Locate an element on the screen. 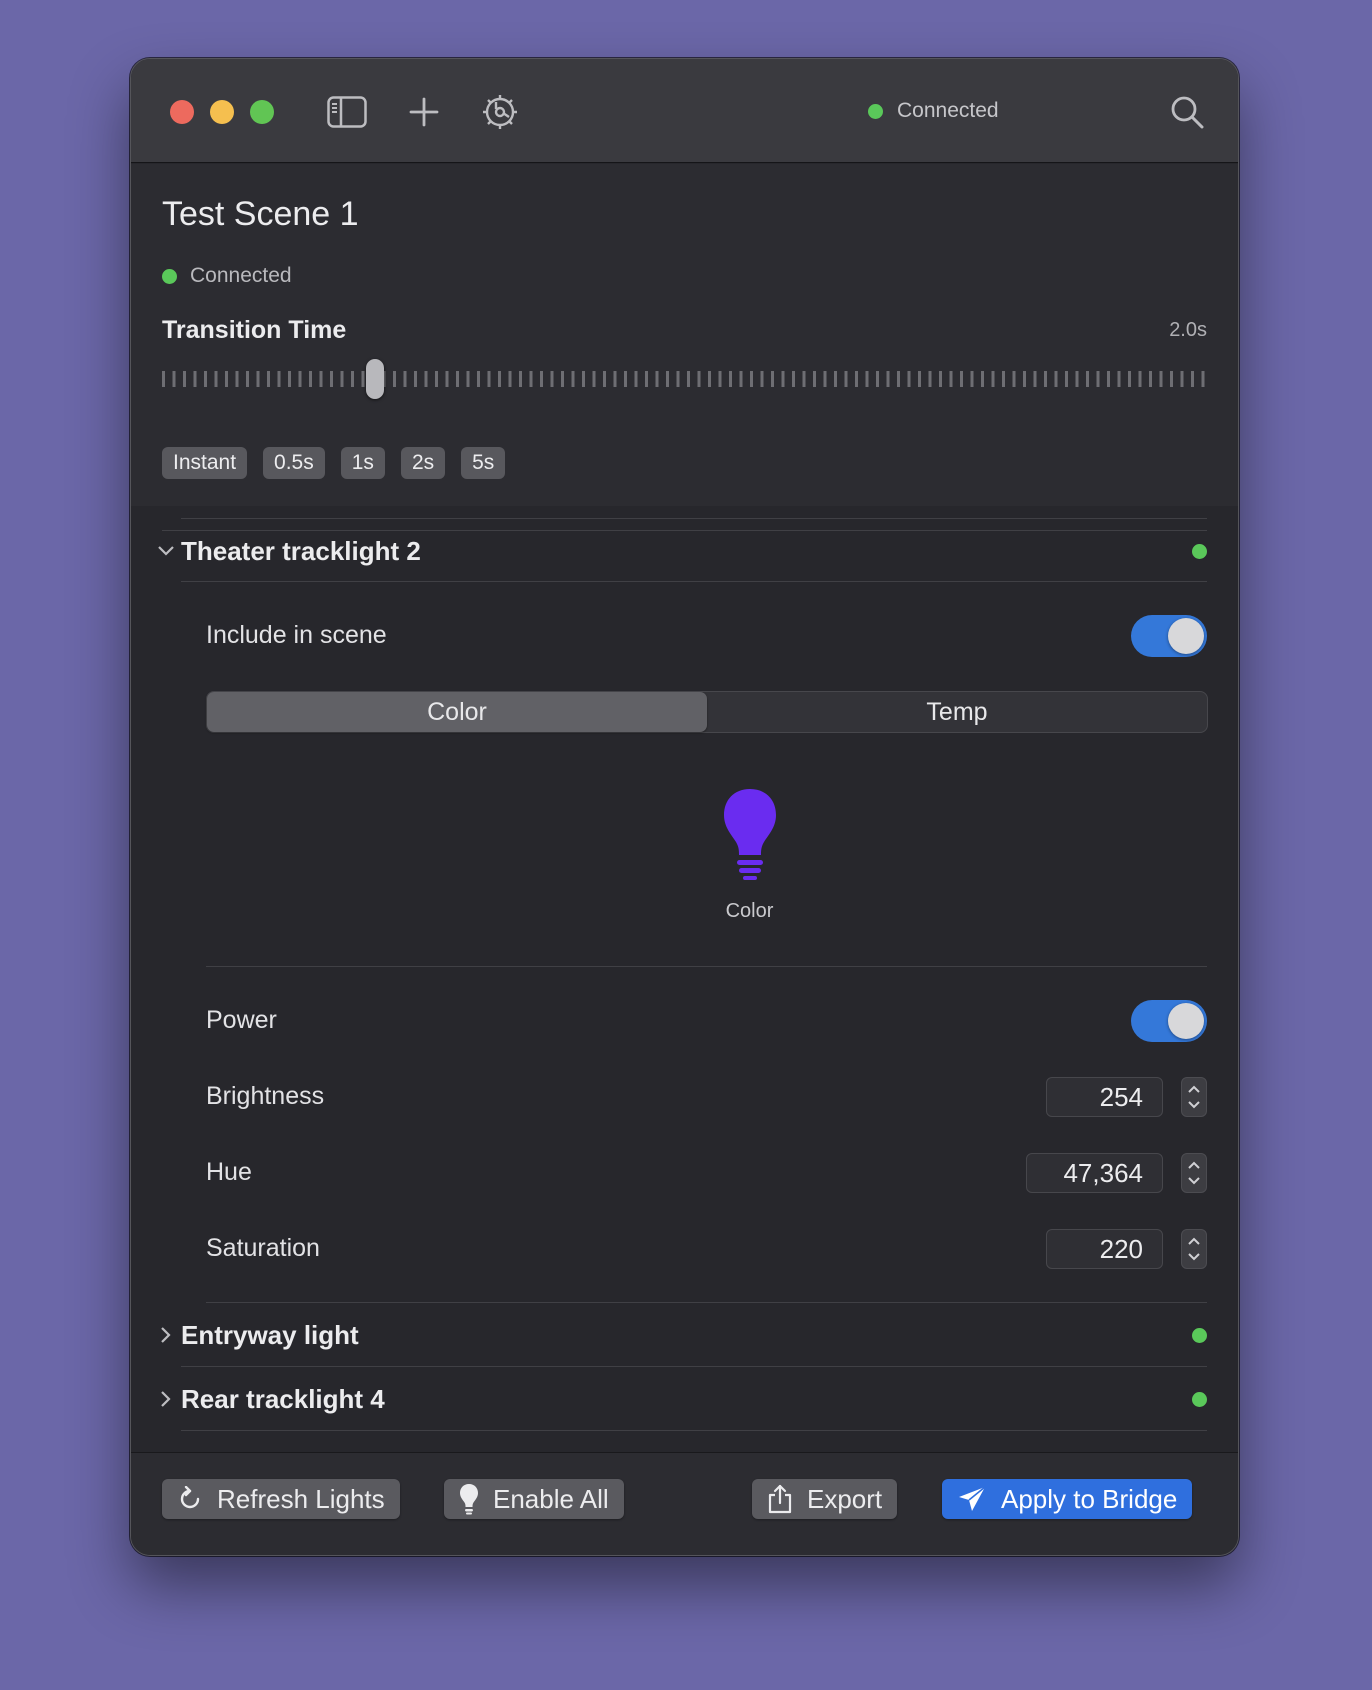 The height and width of the screenshot is (1690, 1372). scene-title: Test Scene 1 is located at coordinates (260, 214).